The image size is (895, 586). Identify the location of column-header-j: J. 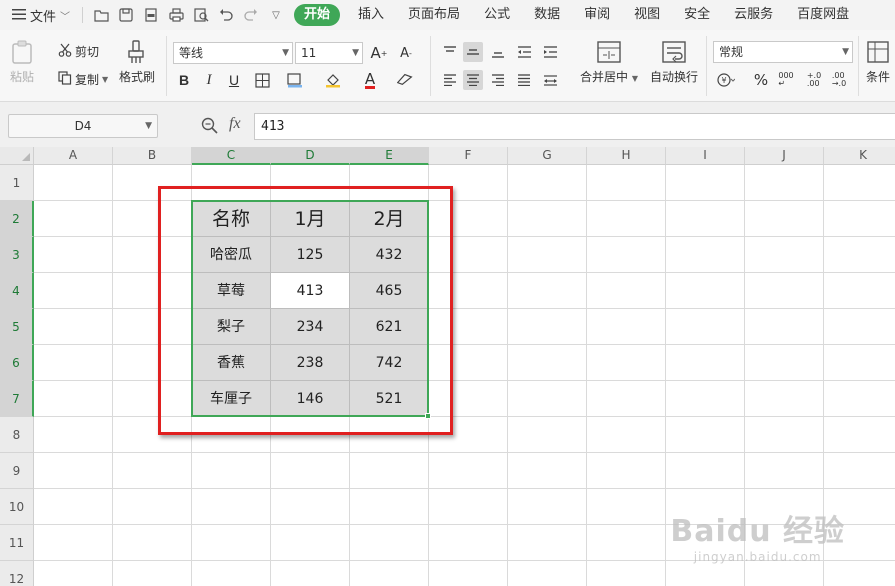
(784, 156).